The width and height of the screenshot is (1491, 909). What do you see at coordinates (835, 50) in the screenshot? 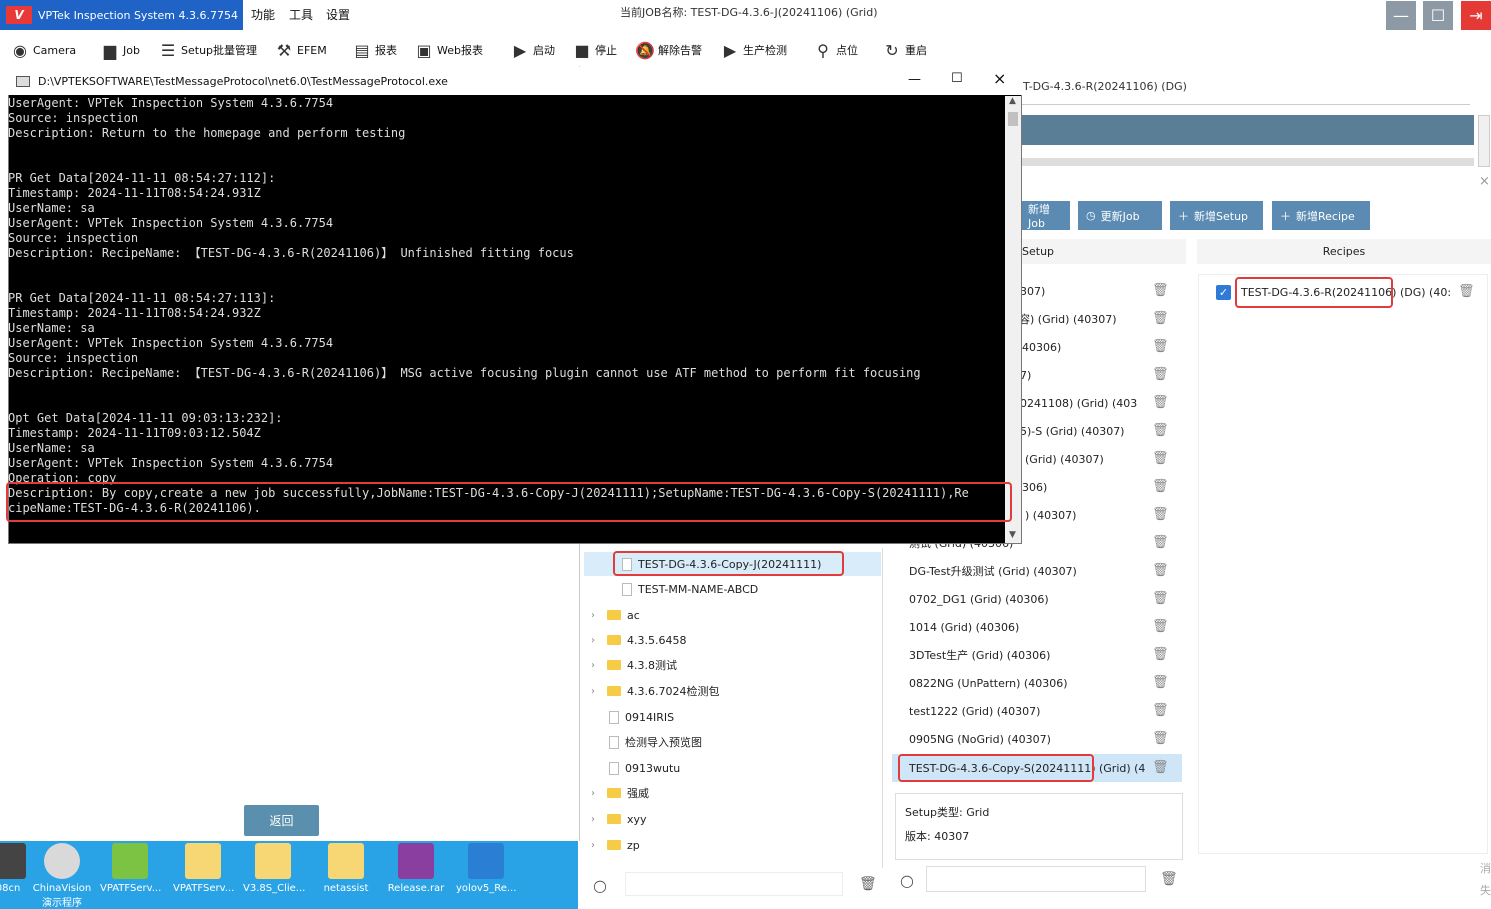
I see `toolbar-point: ⚲ 点位` at bounding box center [835, 50].